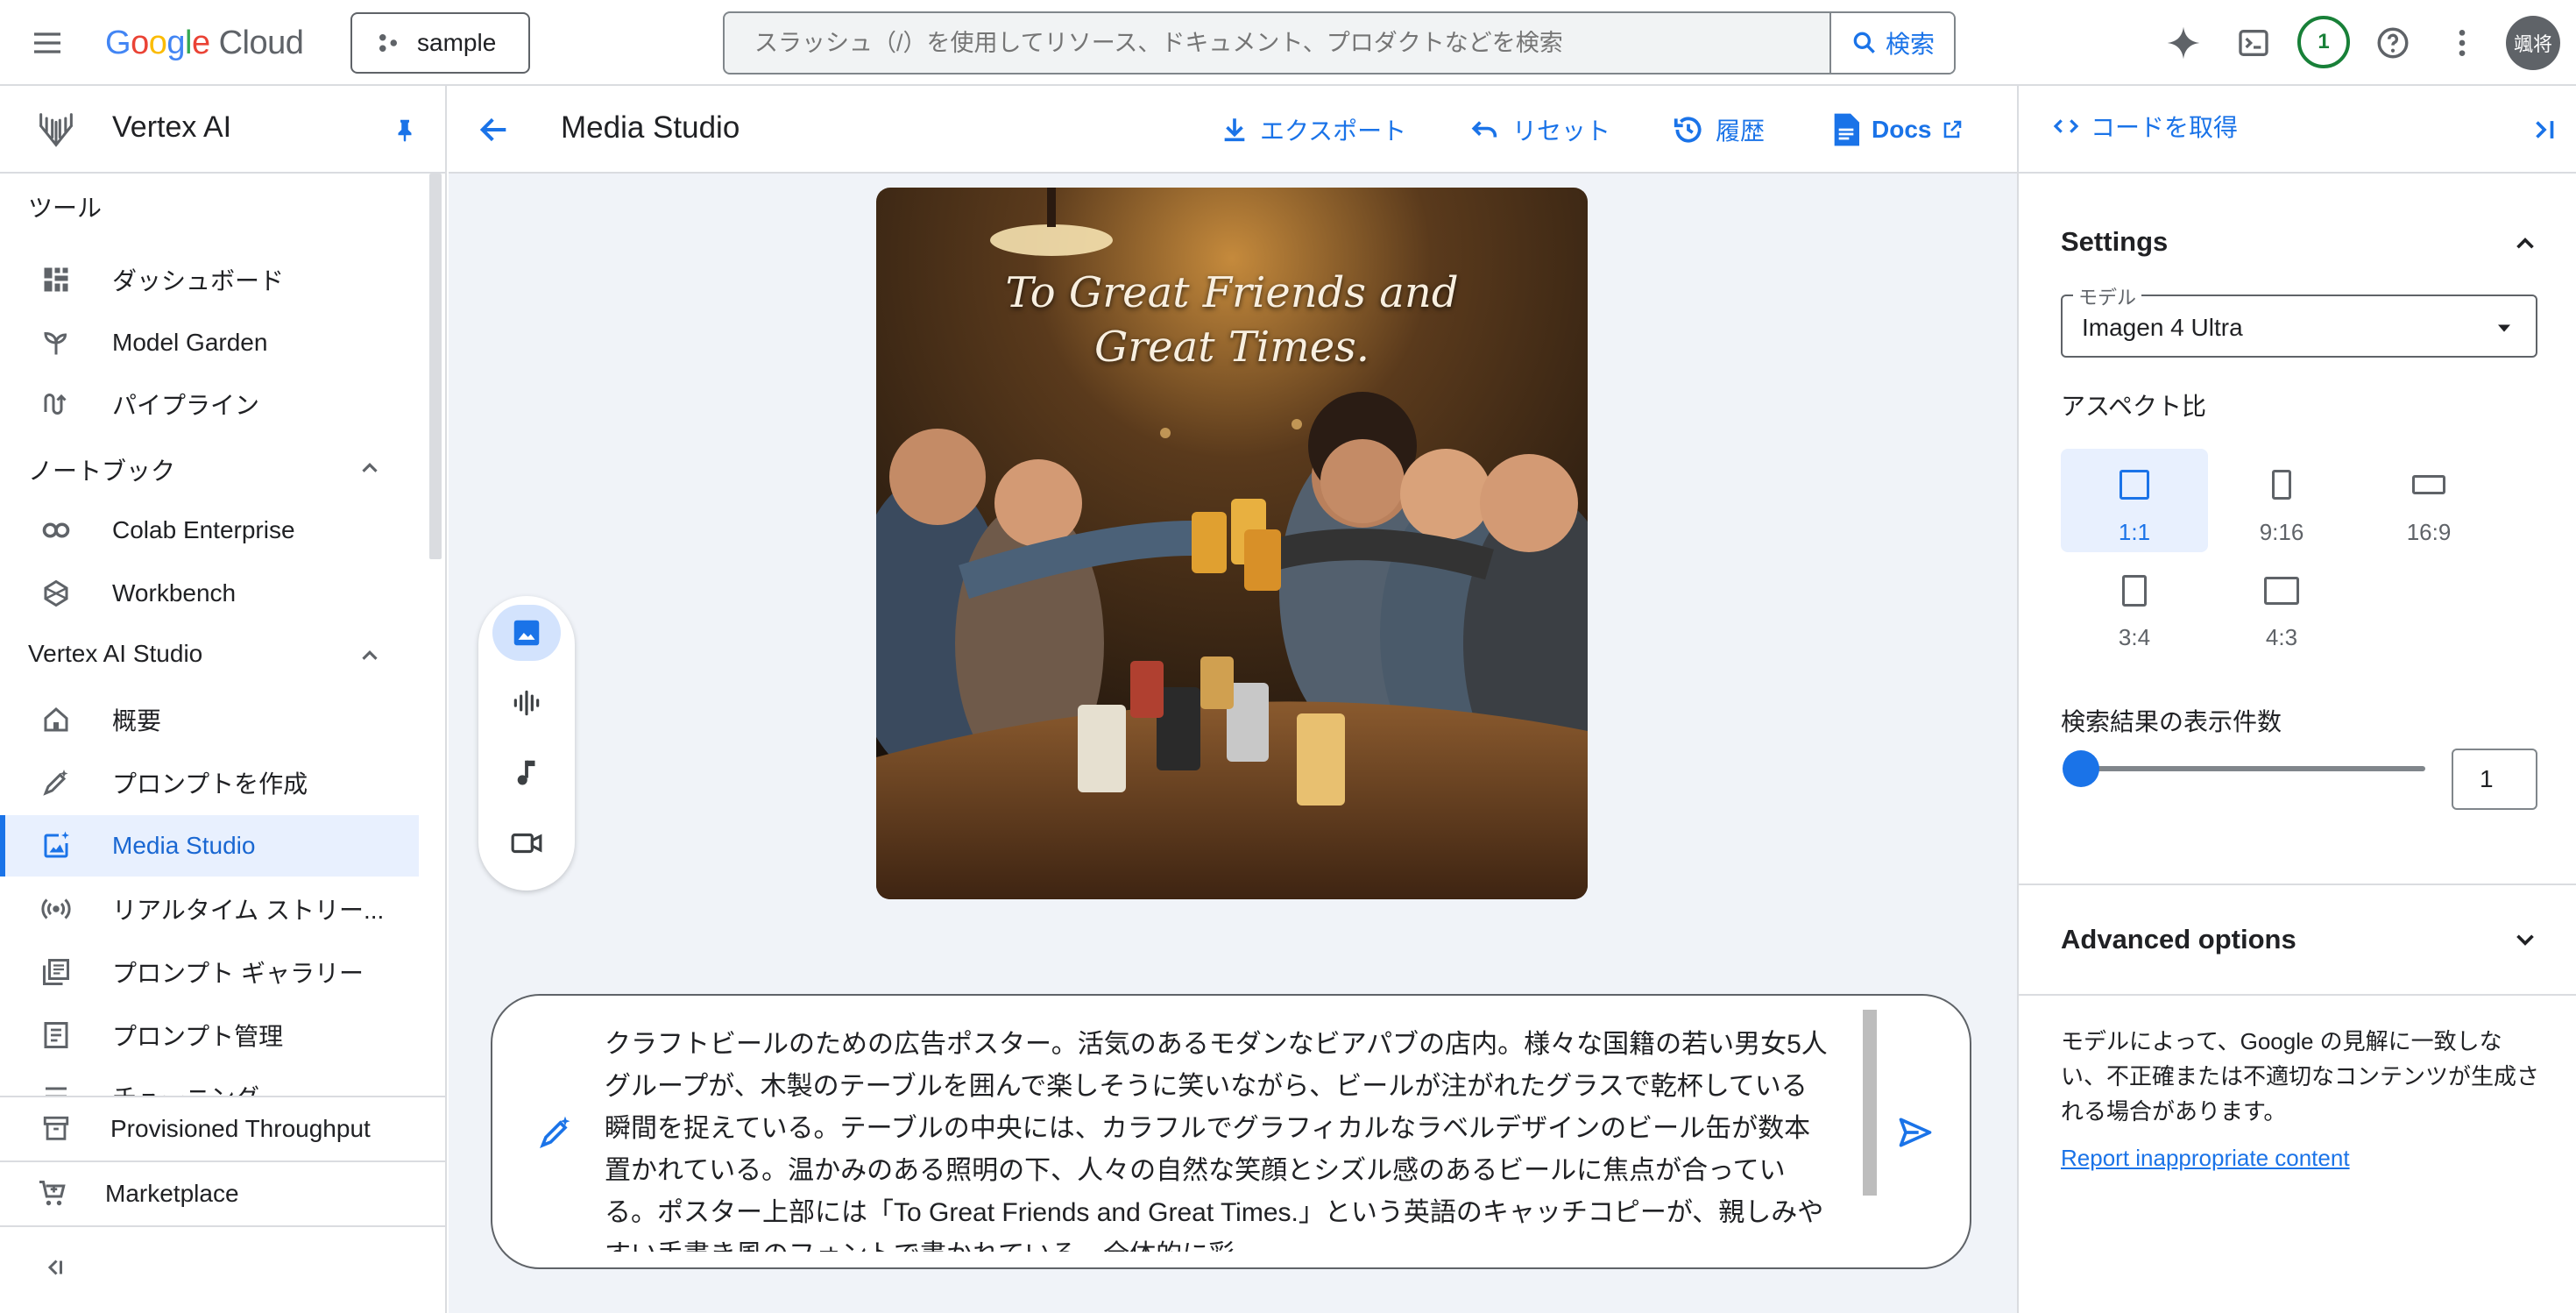 The image size is (2576, 1313). What do you see at coordinates (54, 1267) in the screenshot?
I see `collapse-sidebar-icon` at bounding box center [54, 1267].